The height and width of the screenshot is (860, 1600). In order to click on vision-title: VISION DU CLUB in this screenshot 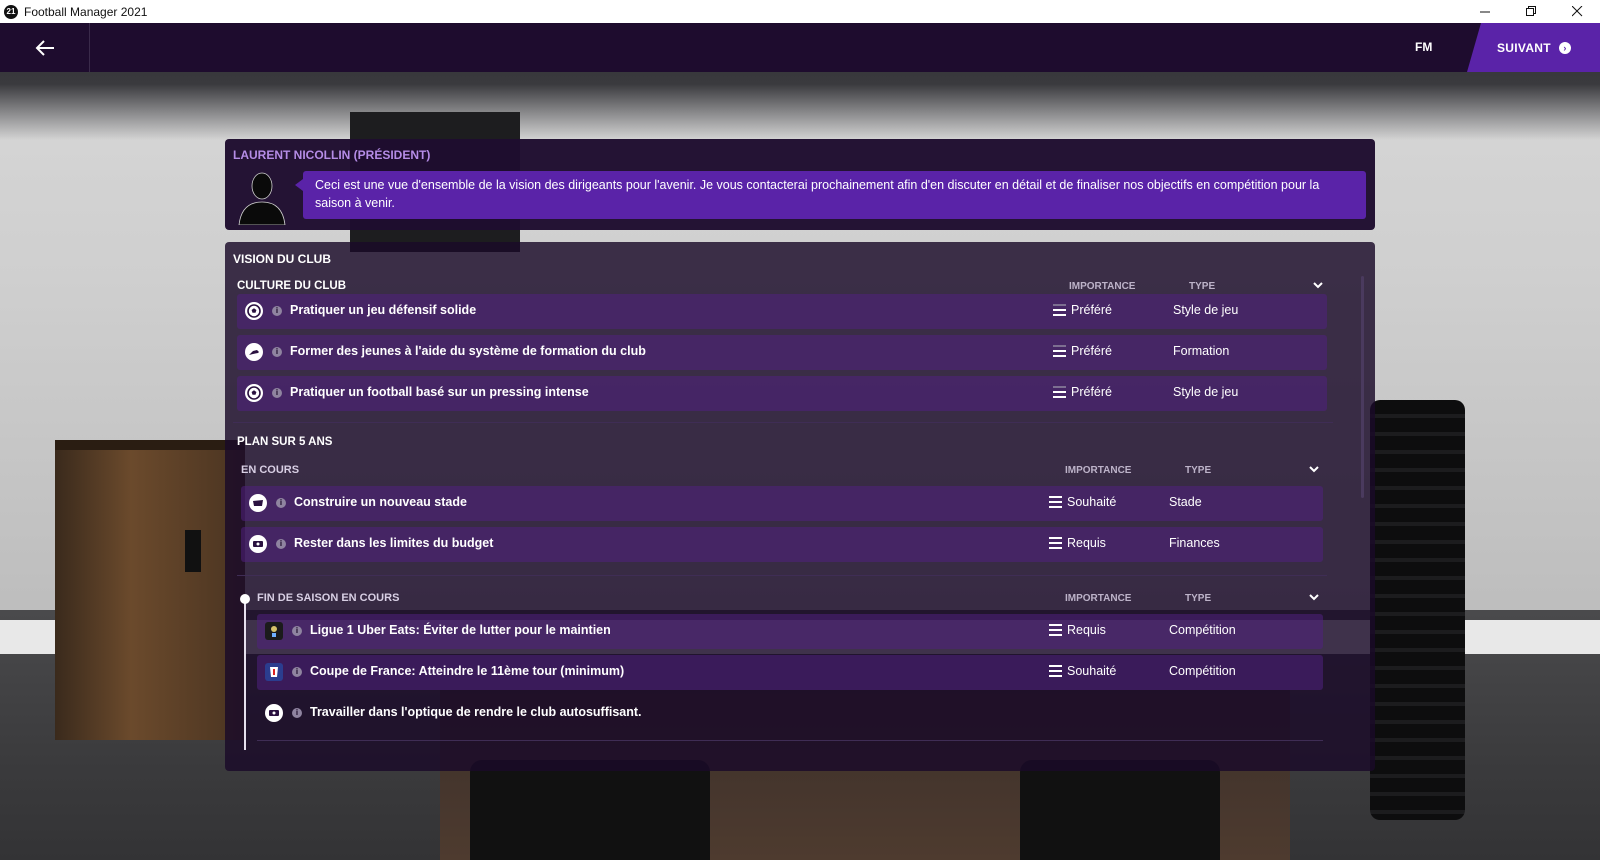, I will do `click(282, 259)`.